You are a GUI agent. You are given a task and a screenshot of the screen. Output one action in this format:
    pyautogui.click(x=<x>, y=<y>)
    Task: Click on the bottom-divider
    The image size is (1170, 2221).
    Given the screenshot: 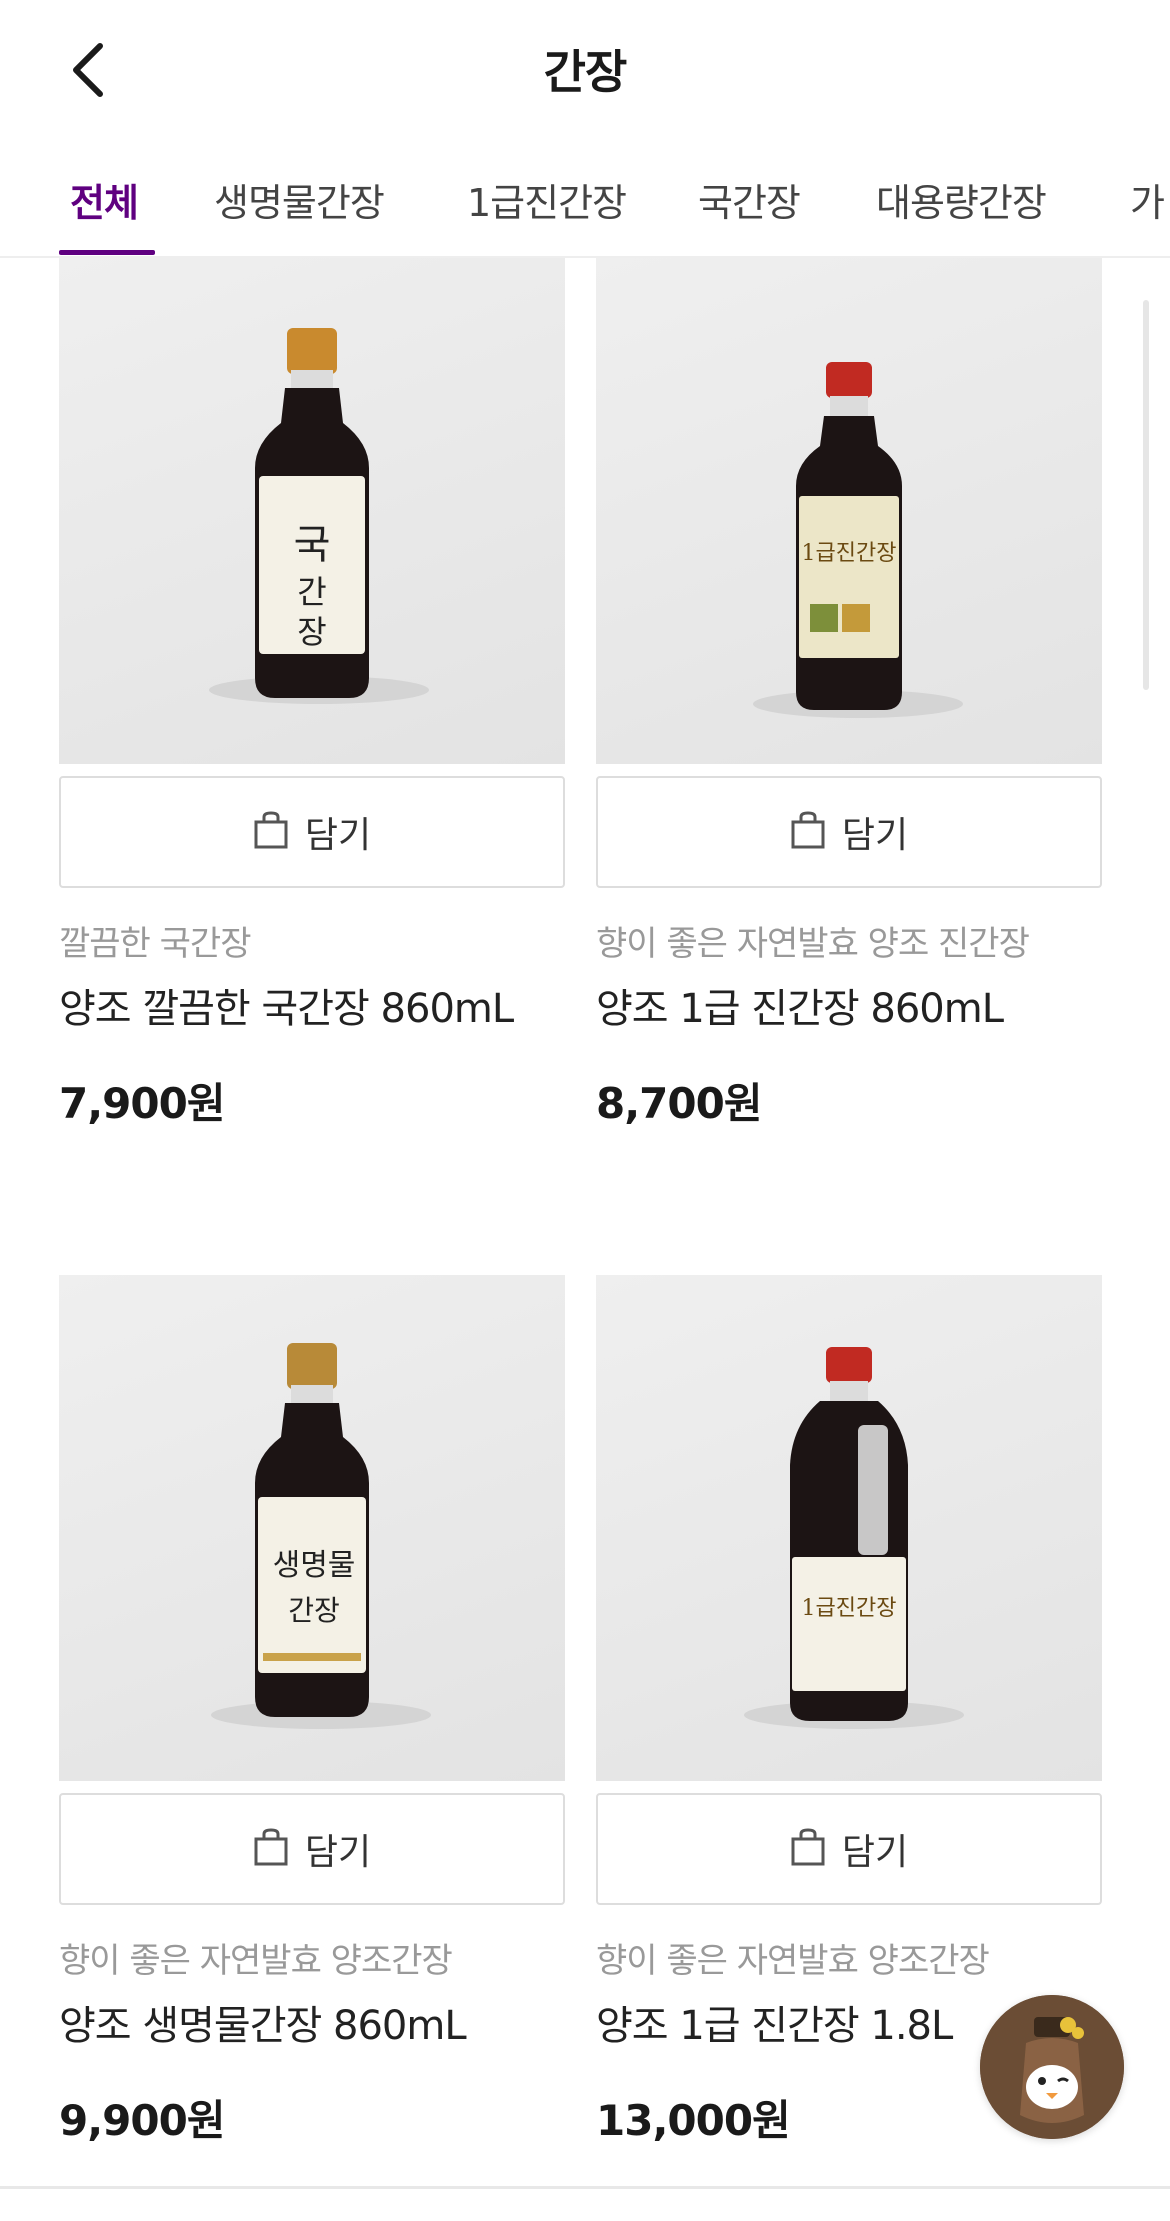 What is the action you would take?
    pyautogui.click(x=585, y=2187)
    